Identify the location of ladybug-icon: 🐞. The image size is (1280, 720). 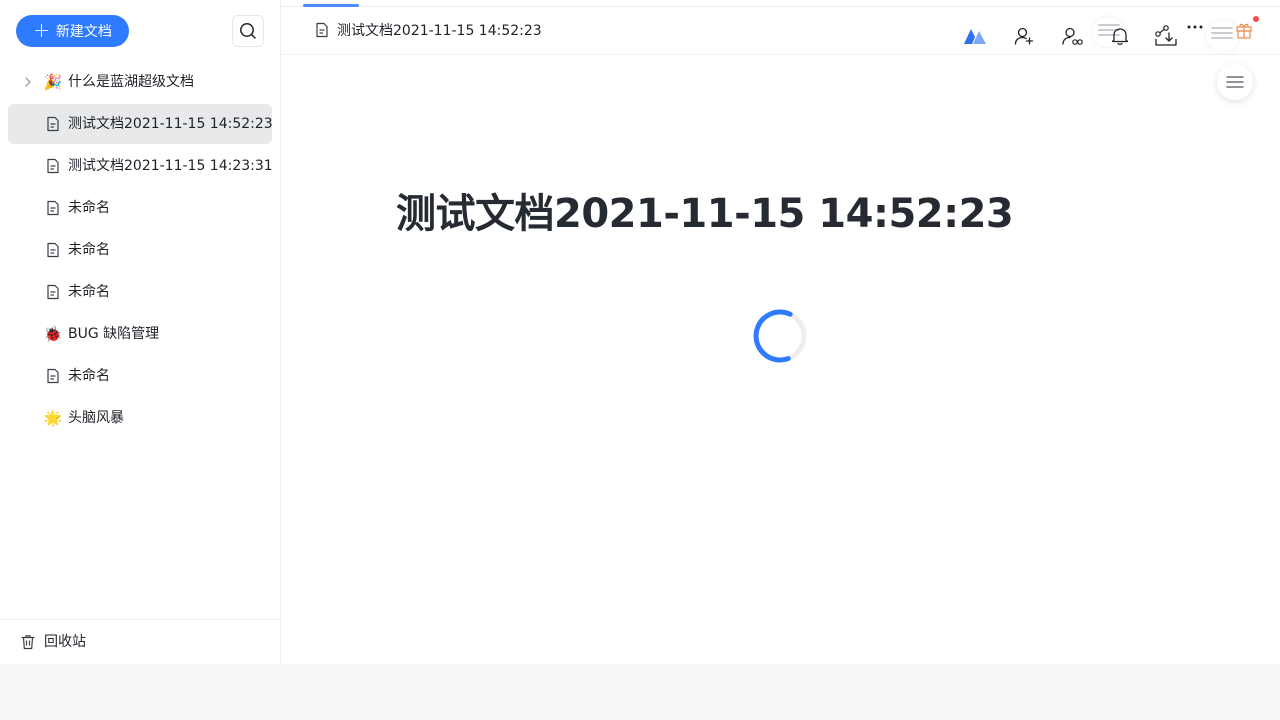
(53, 334).